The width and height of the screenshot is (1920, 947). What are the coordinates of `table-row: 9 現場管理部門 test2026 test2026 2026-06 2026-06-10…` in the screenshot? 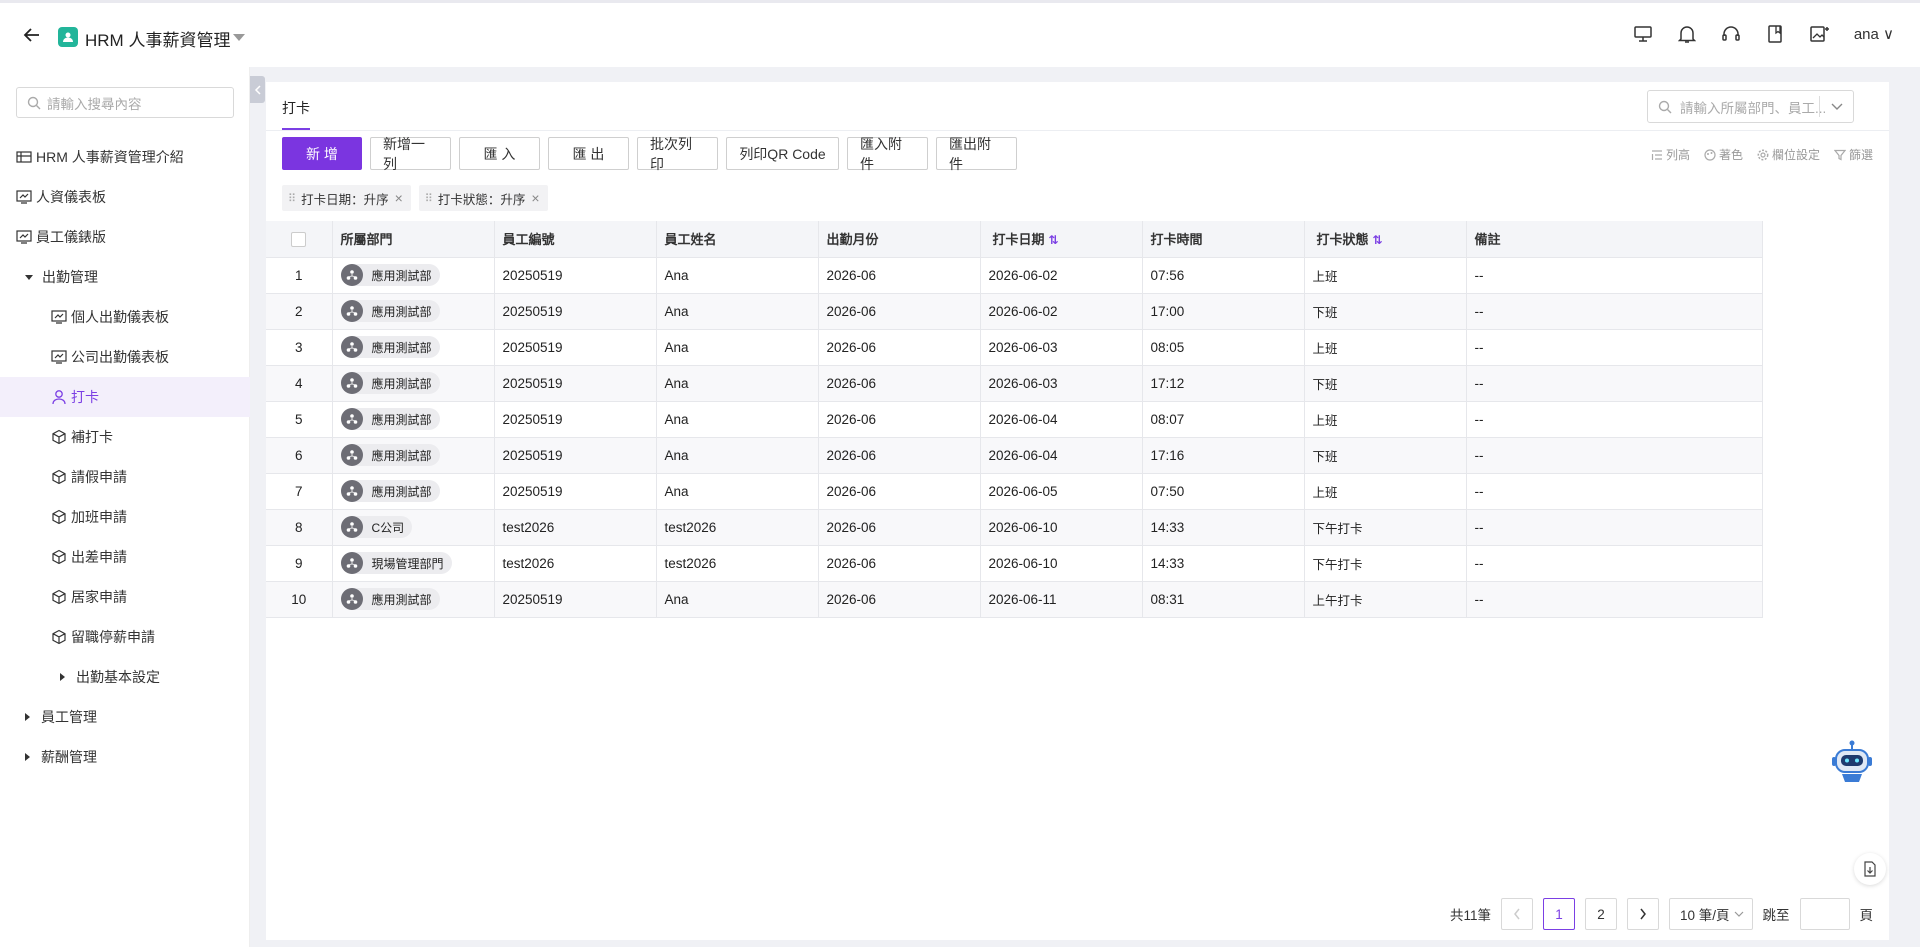 It's located at (1014, 563).